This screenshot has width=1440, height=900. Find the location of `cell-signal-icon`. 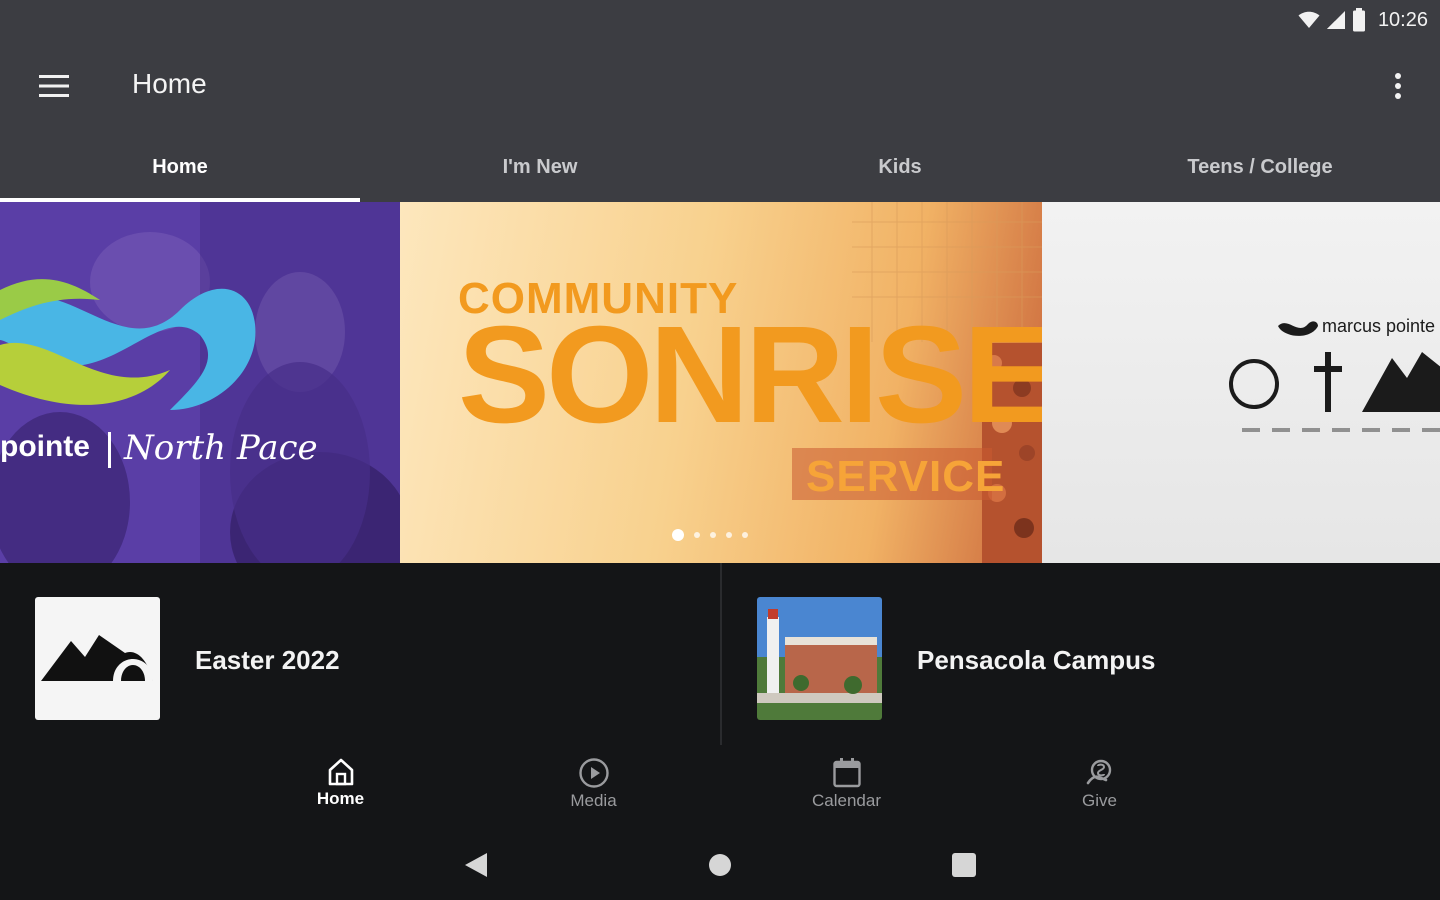

cell-signal-icon is located at coordinates (1335, 20).